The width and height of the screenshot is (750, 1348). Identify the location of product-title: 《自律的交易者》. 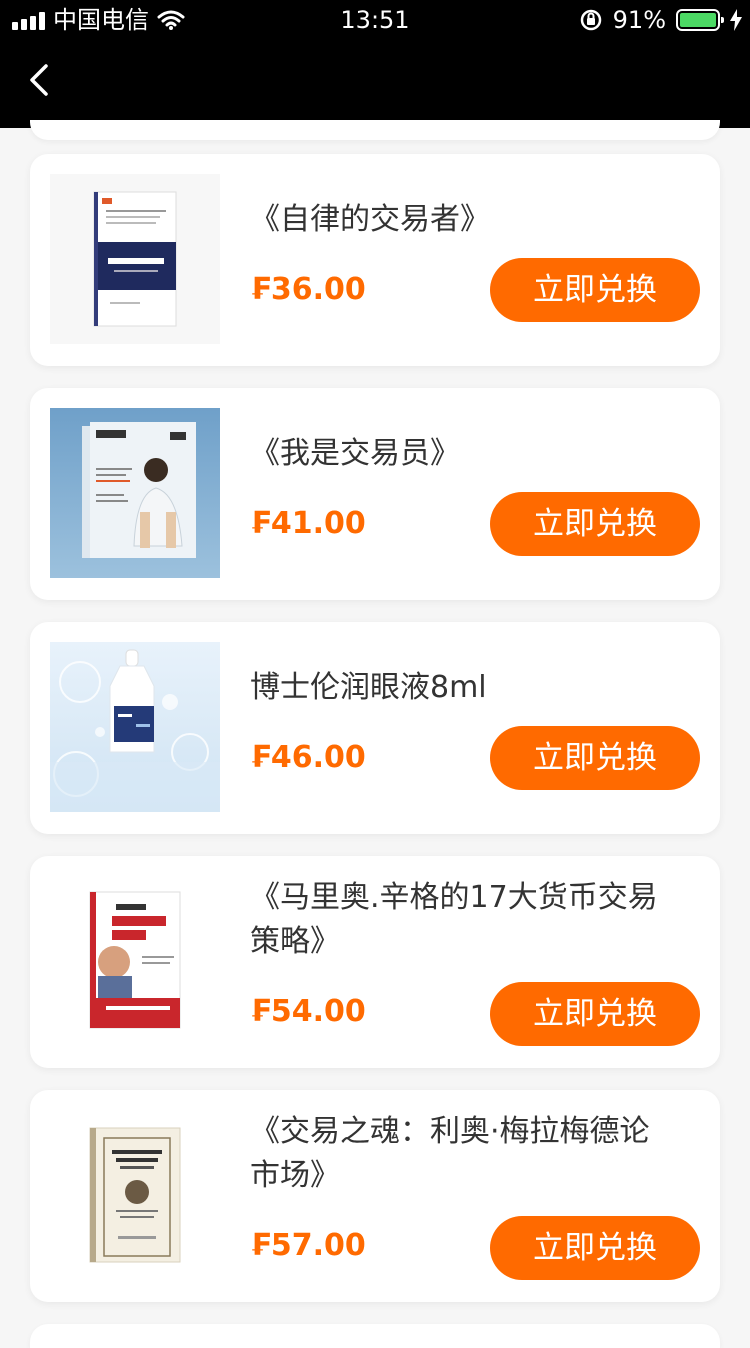
(370, 219).